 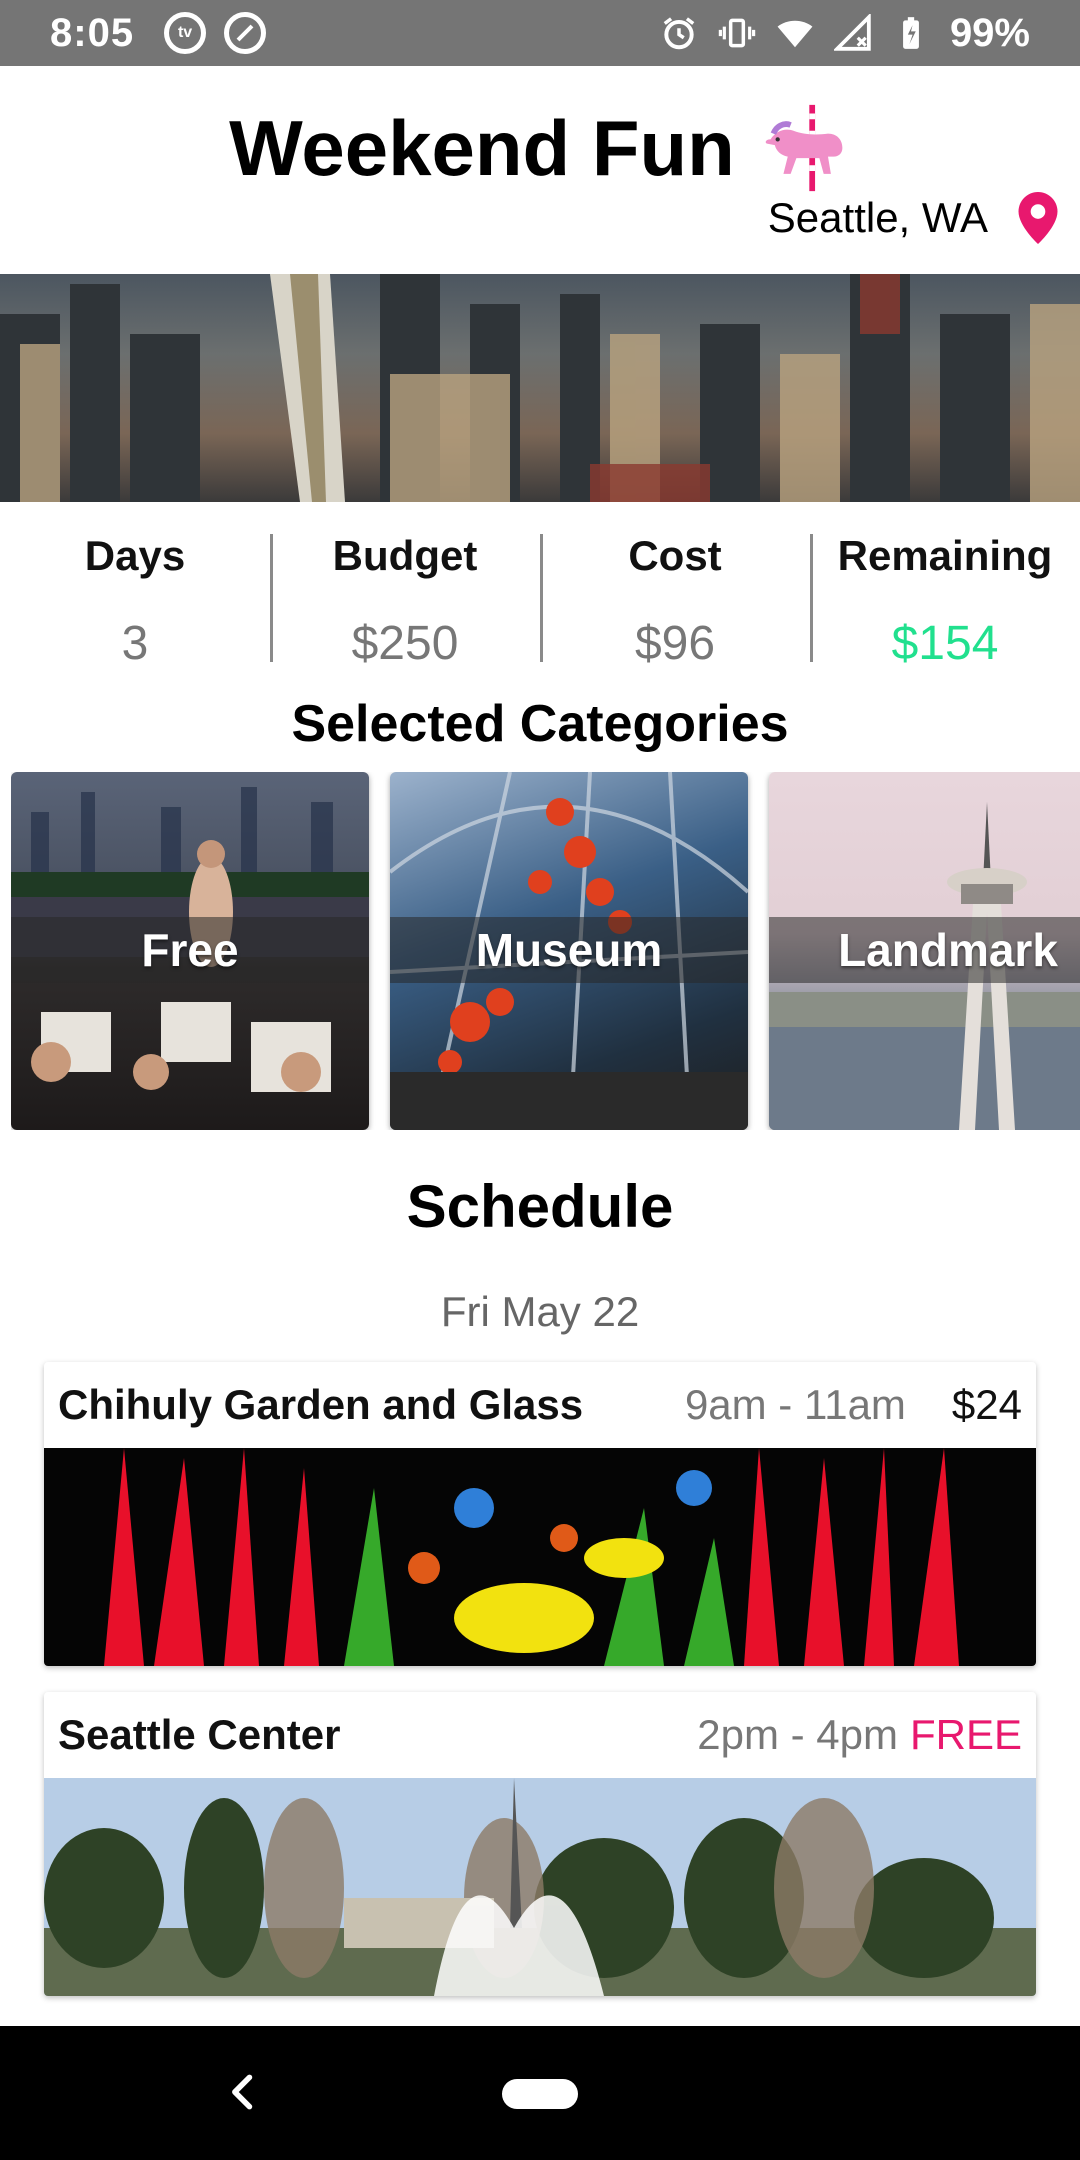 What do you see at coordinates (135, 643) in the screenshot?
I see `stat-value: 3` at bounding box center [135, 643].